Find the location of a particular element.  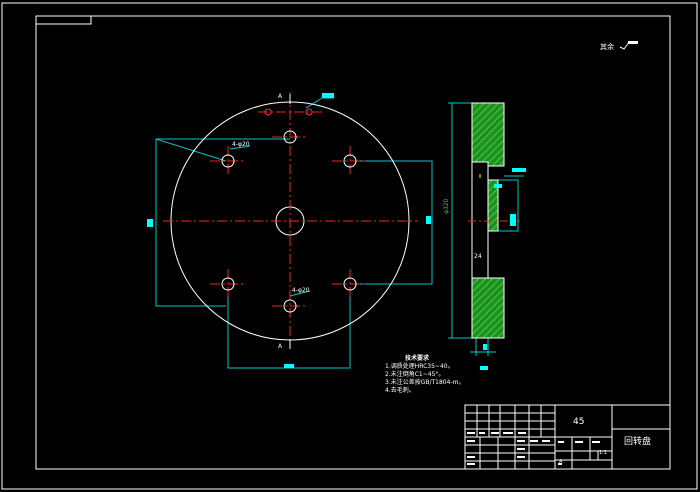

scale-label: 1:1 is located at coordinates (603, 453).